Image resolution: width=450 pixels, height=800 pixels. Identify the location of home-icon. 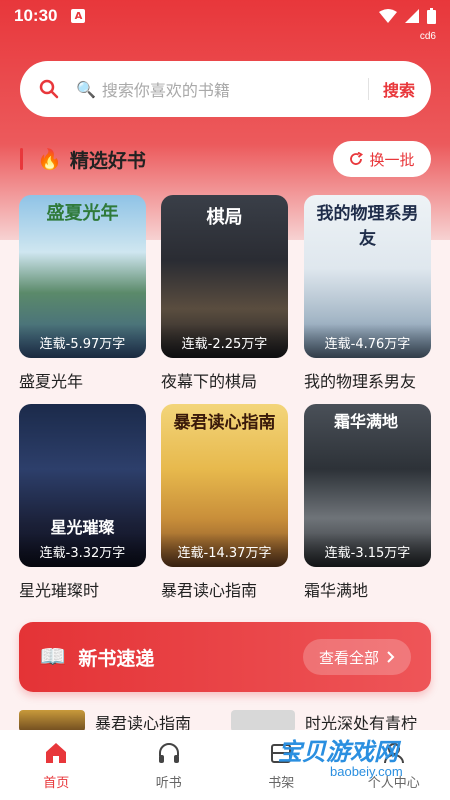
(56, 752).